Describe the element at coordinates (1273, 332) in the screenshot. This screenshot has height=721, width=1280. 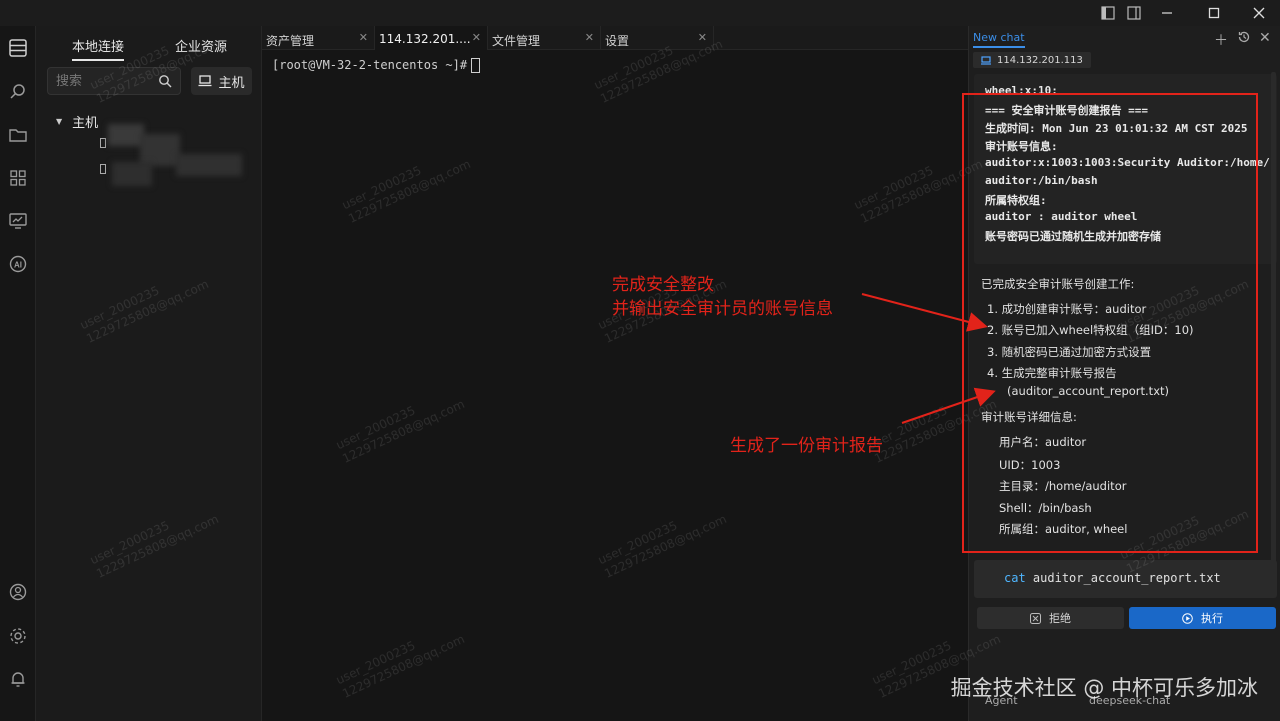
I see `chat-scrollbar` at that location.